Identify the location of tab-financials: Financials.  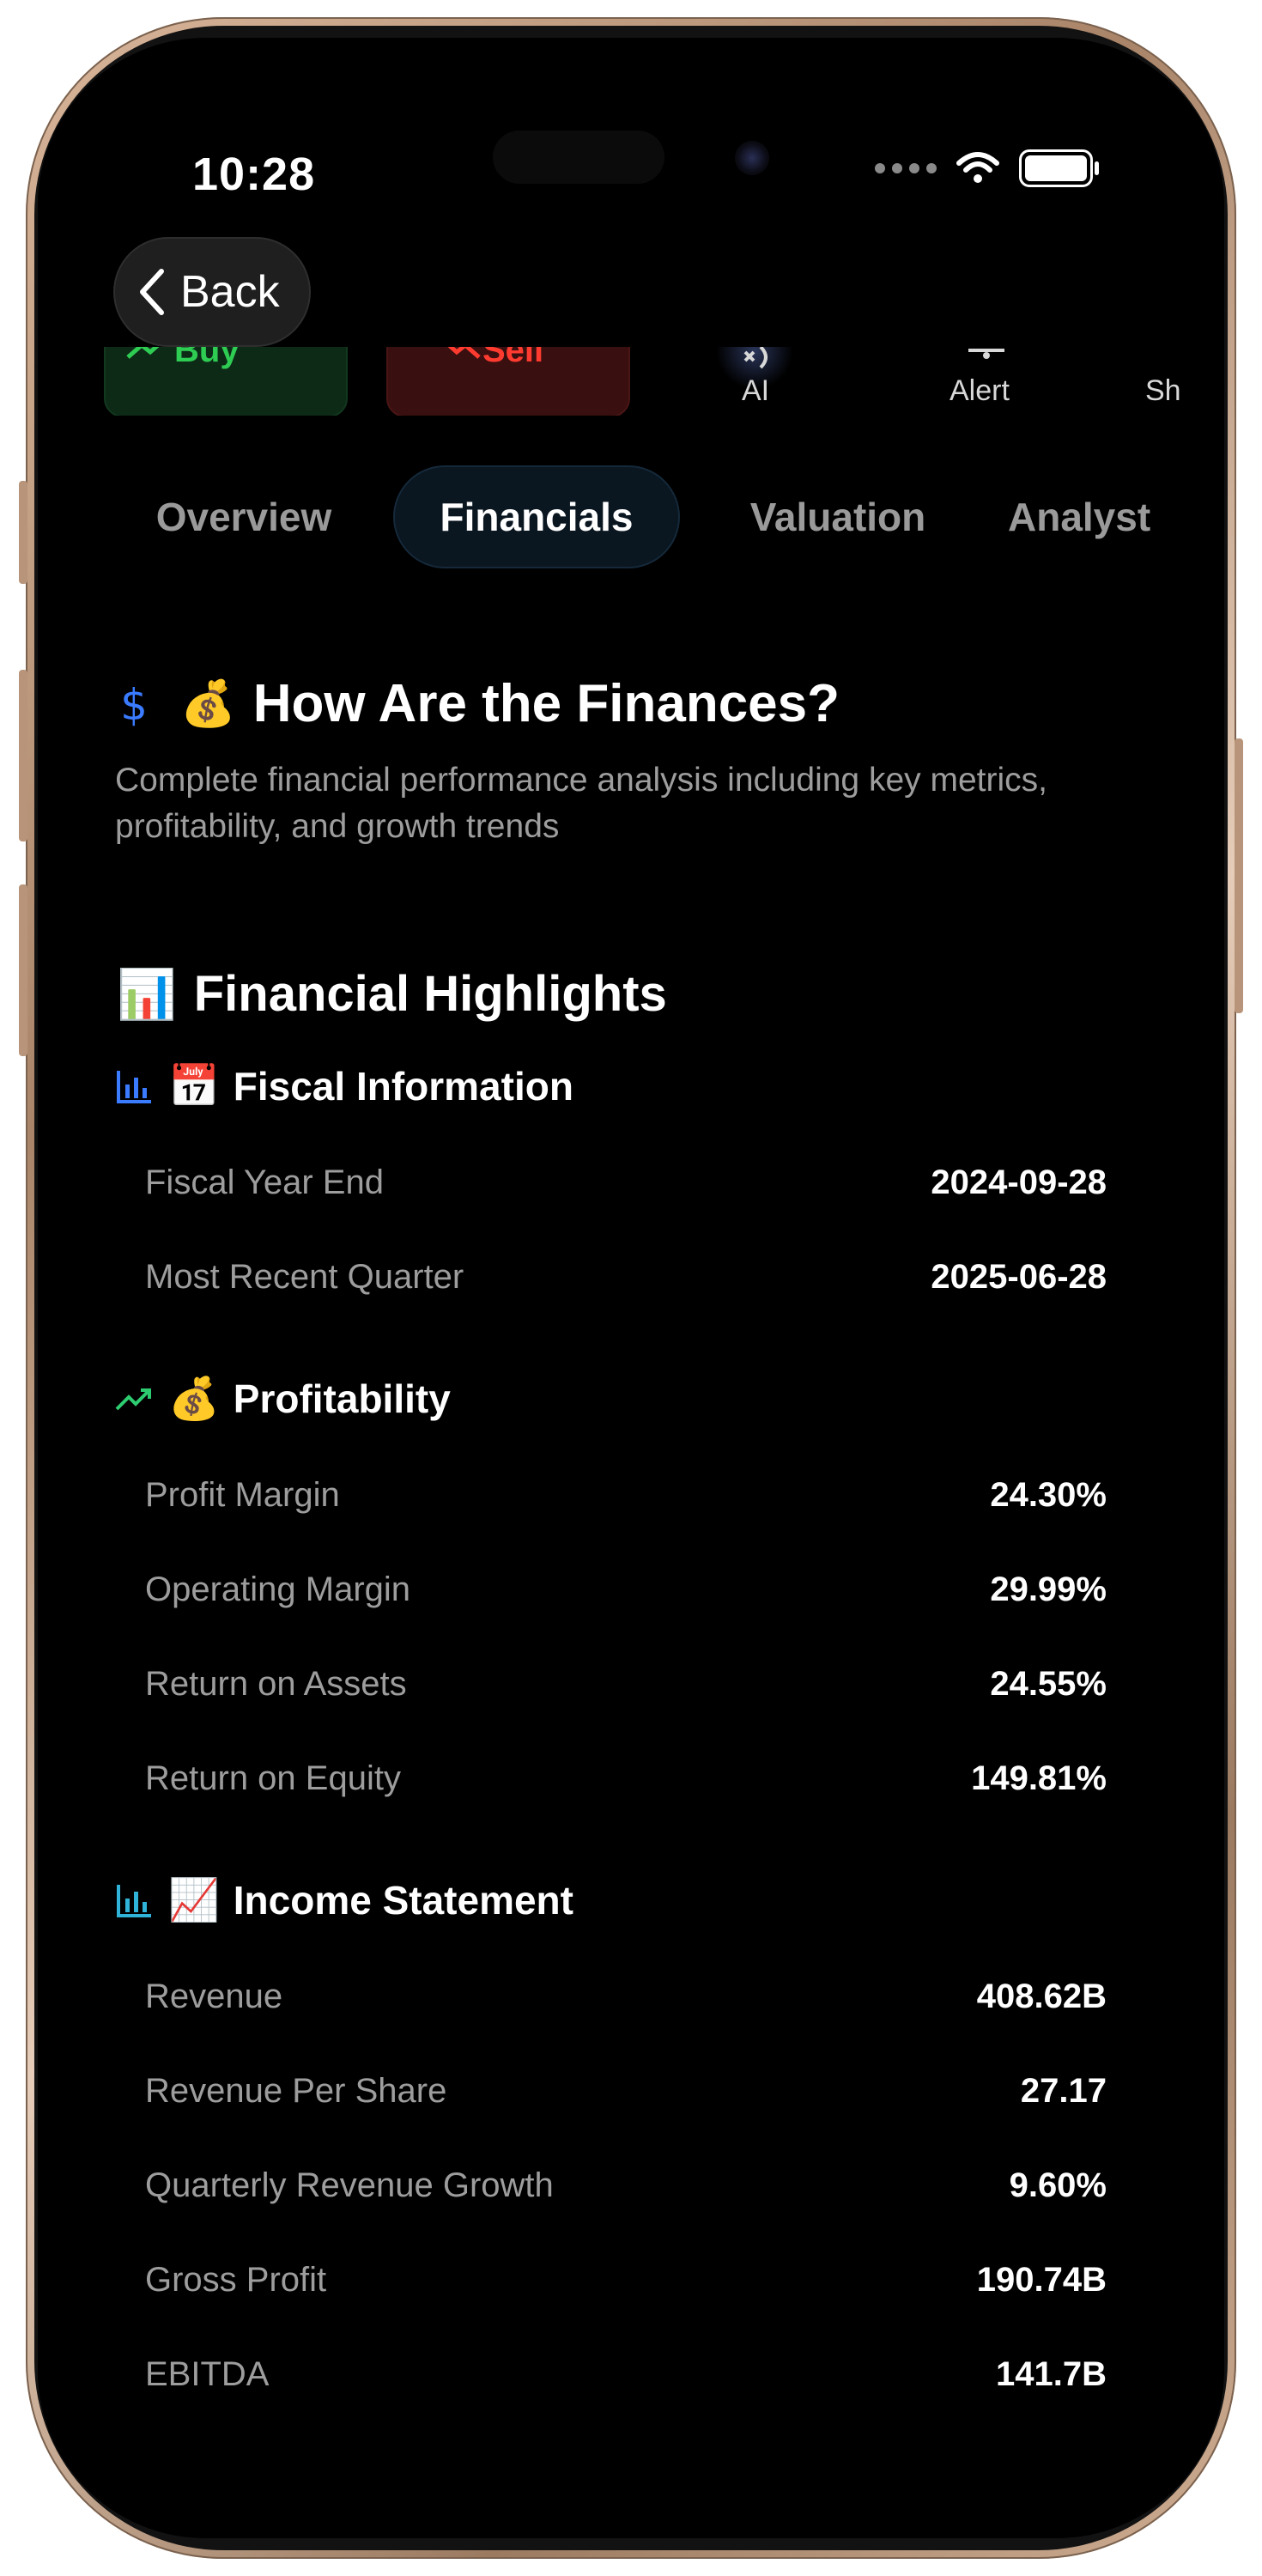
(536, 516).